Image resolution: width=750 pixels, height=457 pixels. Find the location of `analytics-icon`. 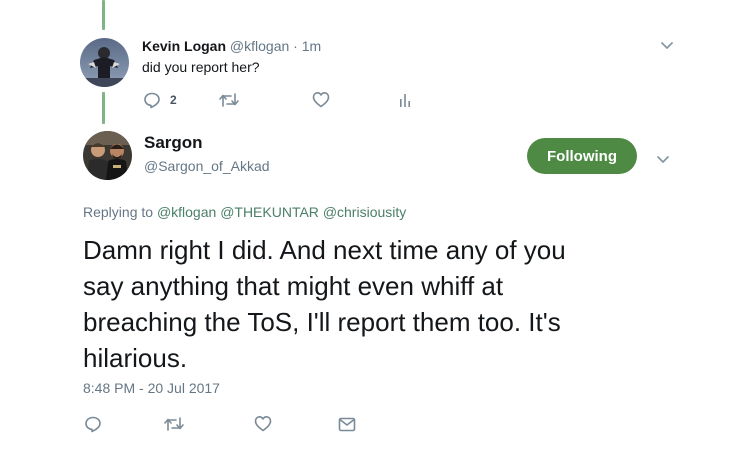

analytics-icon is located at coordinates (405, 100).